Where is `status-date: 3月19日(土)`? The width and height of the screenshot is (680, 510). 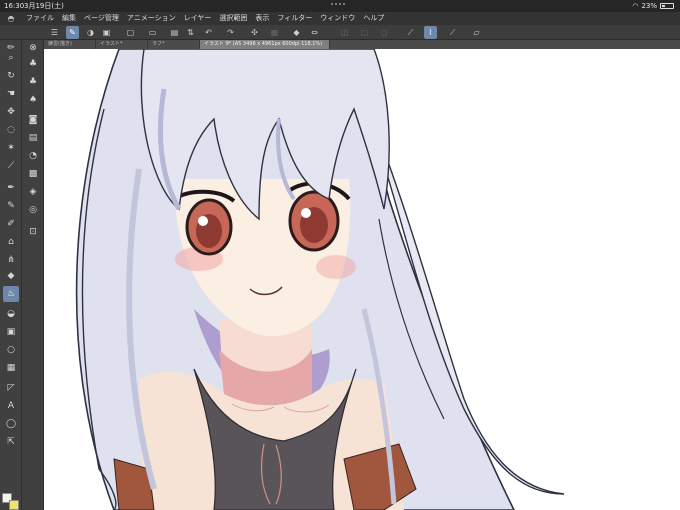
status-date: 3月19日(土) is located at coordinates (44, 6).